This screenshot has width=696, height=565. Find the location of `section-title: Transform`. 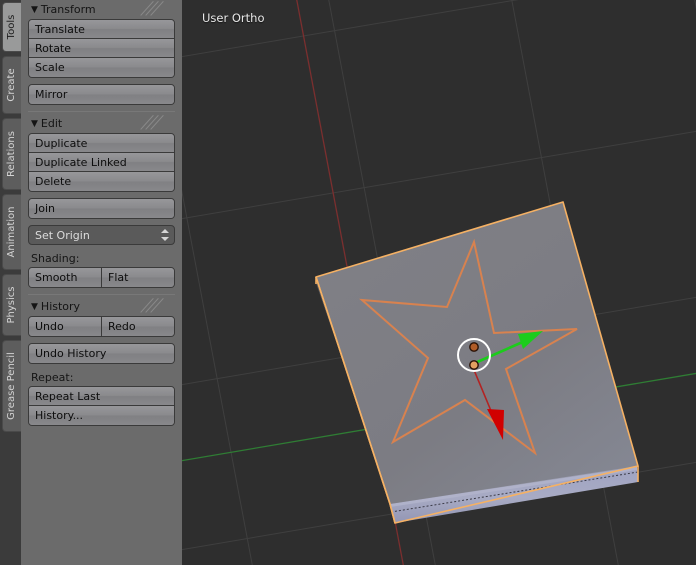

section-title: Transform is located at coordinates (68, 9).